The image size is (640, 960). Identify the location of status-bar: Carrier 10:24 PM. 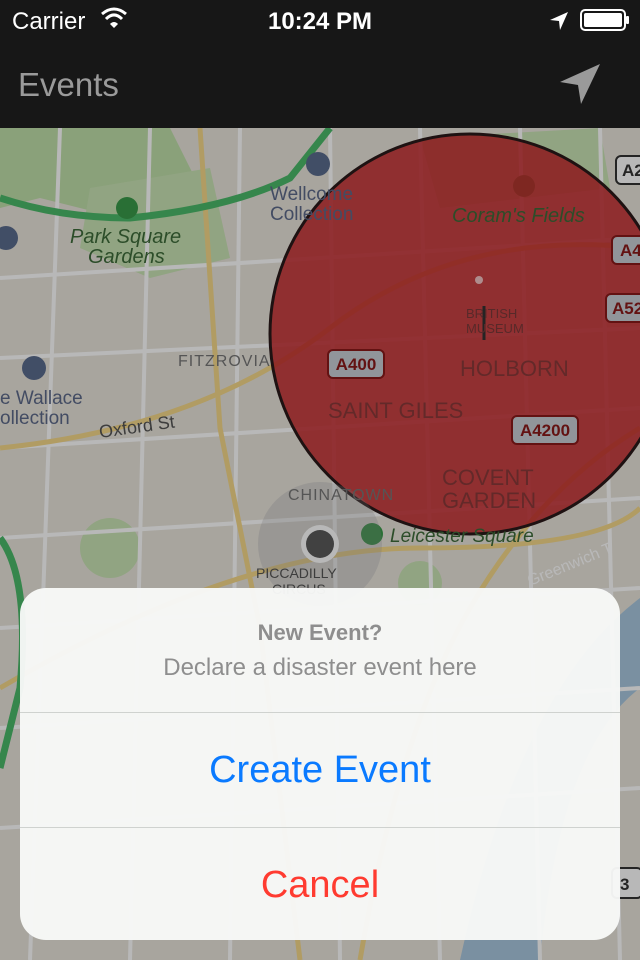
(320, 20).